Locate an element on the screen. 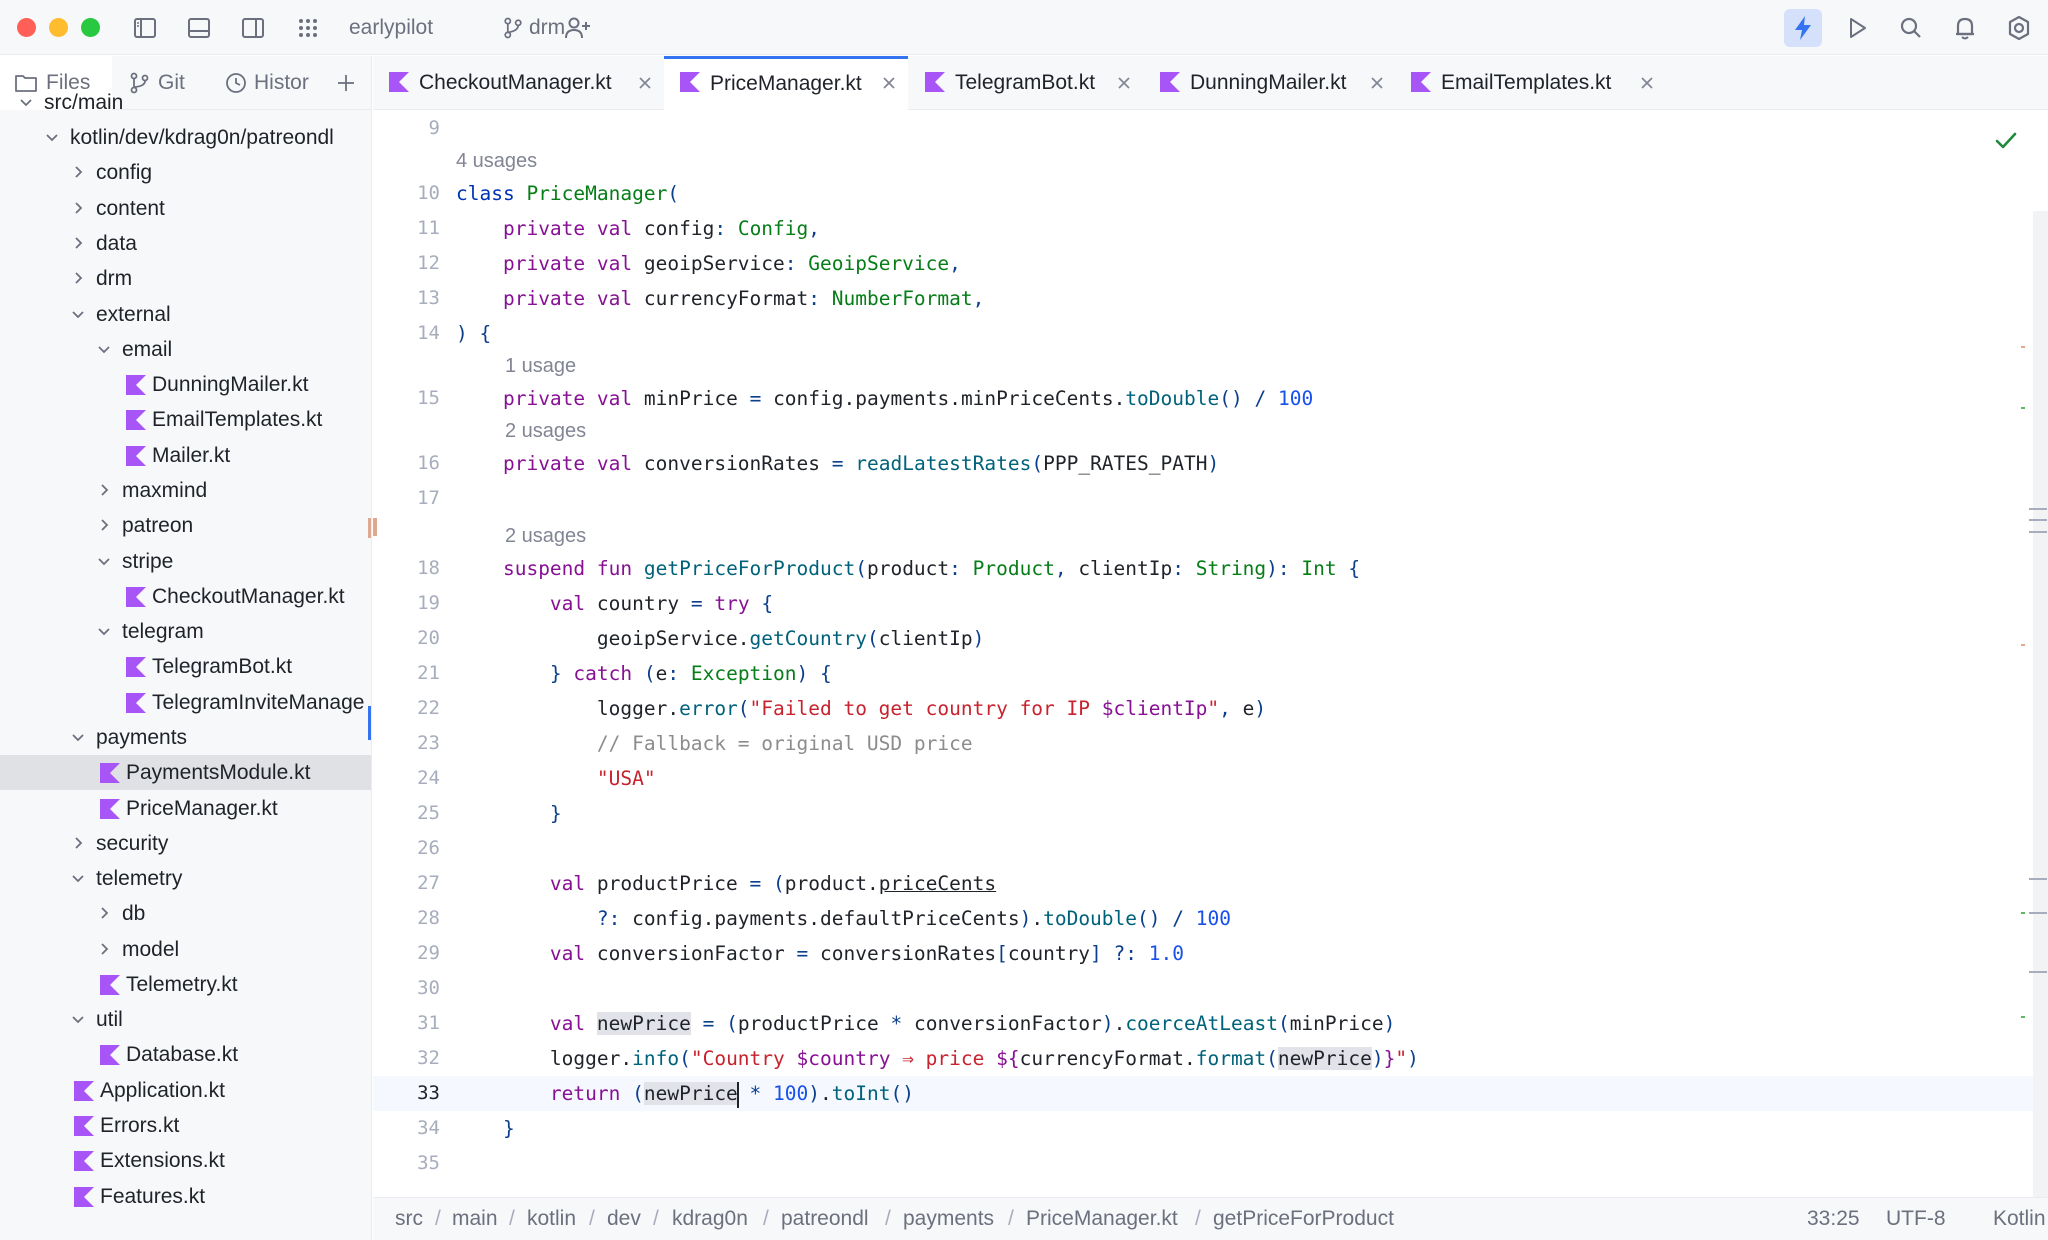 This screenshot has width=2048, height=1240. toggle-right-panel-icon is located at coordinates (253, 28).